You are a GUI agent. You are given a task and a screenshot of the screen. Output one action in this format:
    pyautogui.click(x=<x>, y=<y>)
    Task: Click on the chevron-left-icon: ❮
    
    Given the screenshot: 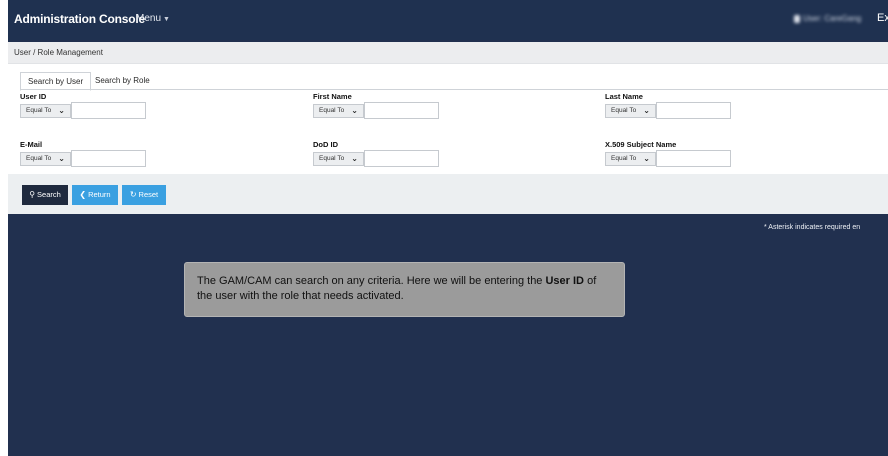 What is the action you would take?
    pyautogui.click(x=83, y=194)
    